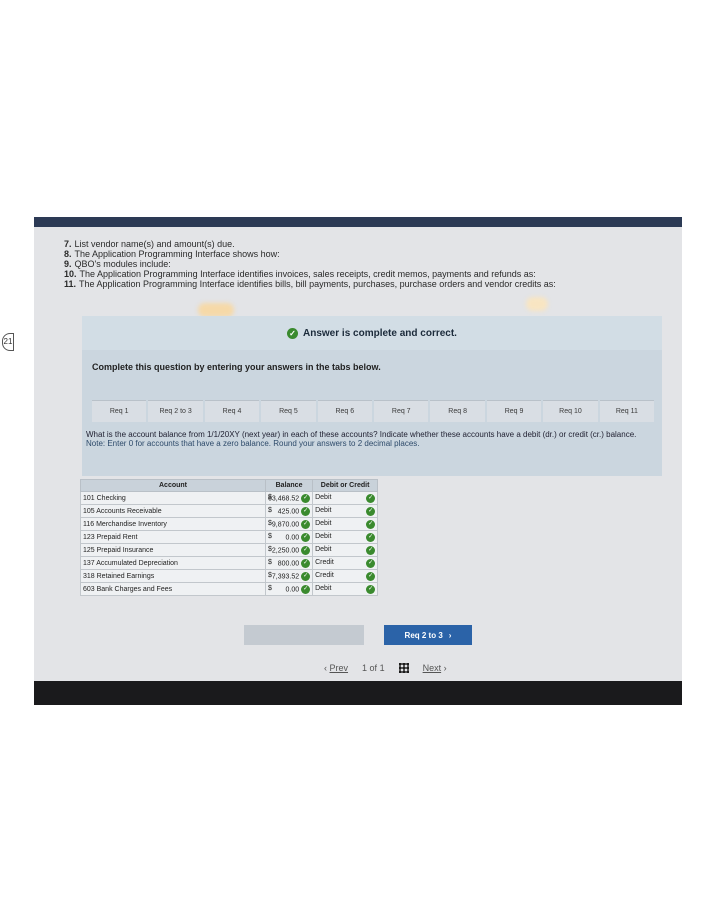 This screenshot has width=714, height=918. I want to click on account-name: 101 Checking, so click(173, 498).